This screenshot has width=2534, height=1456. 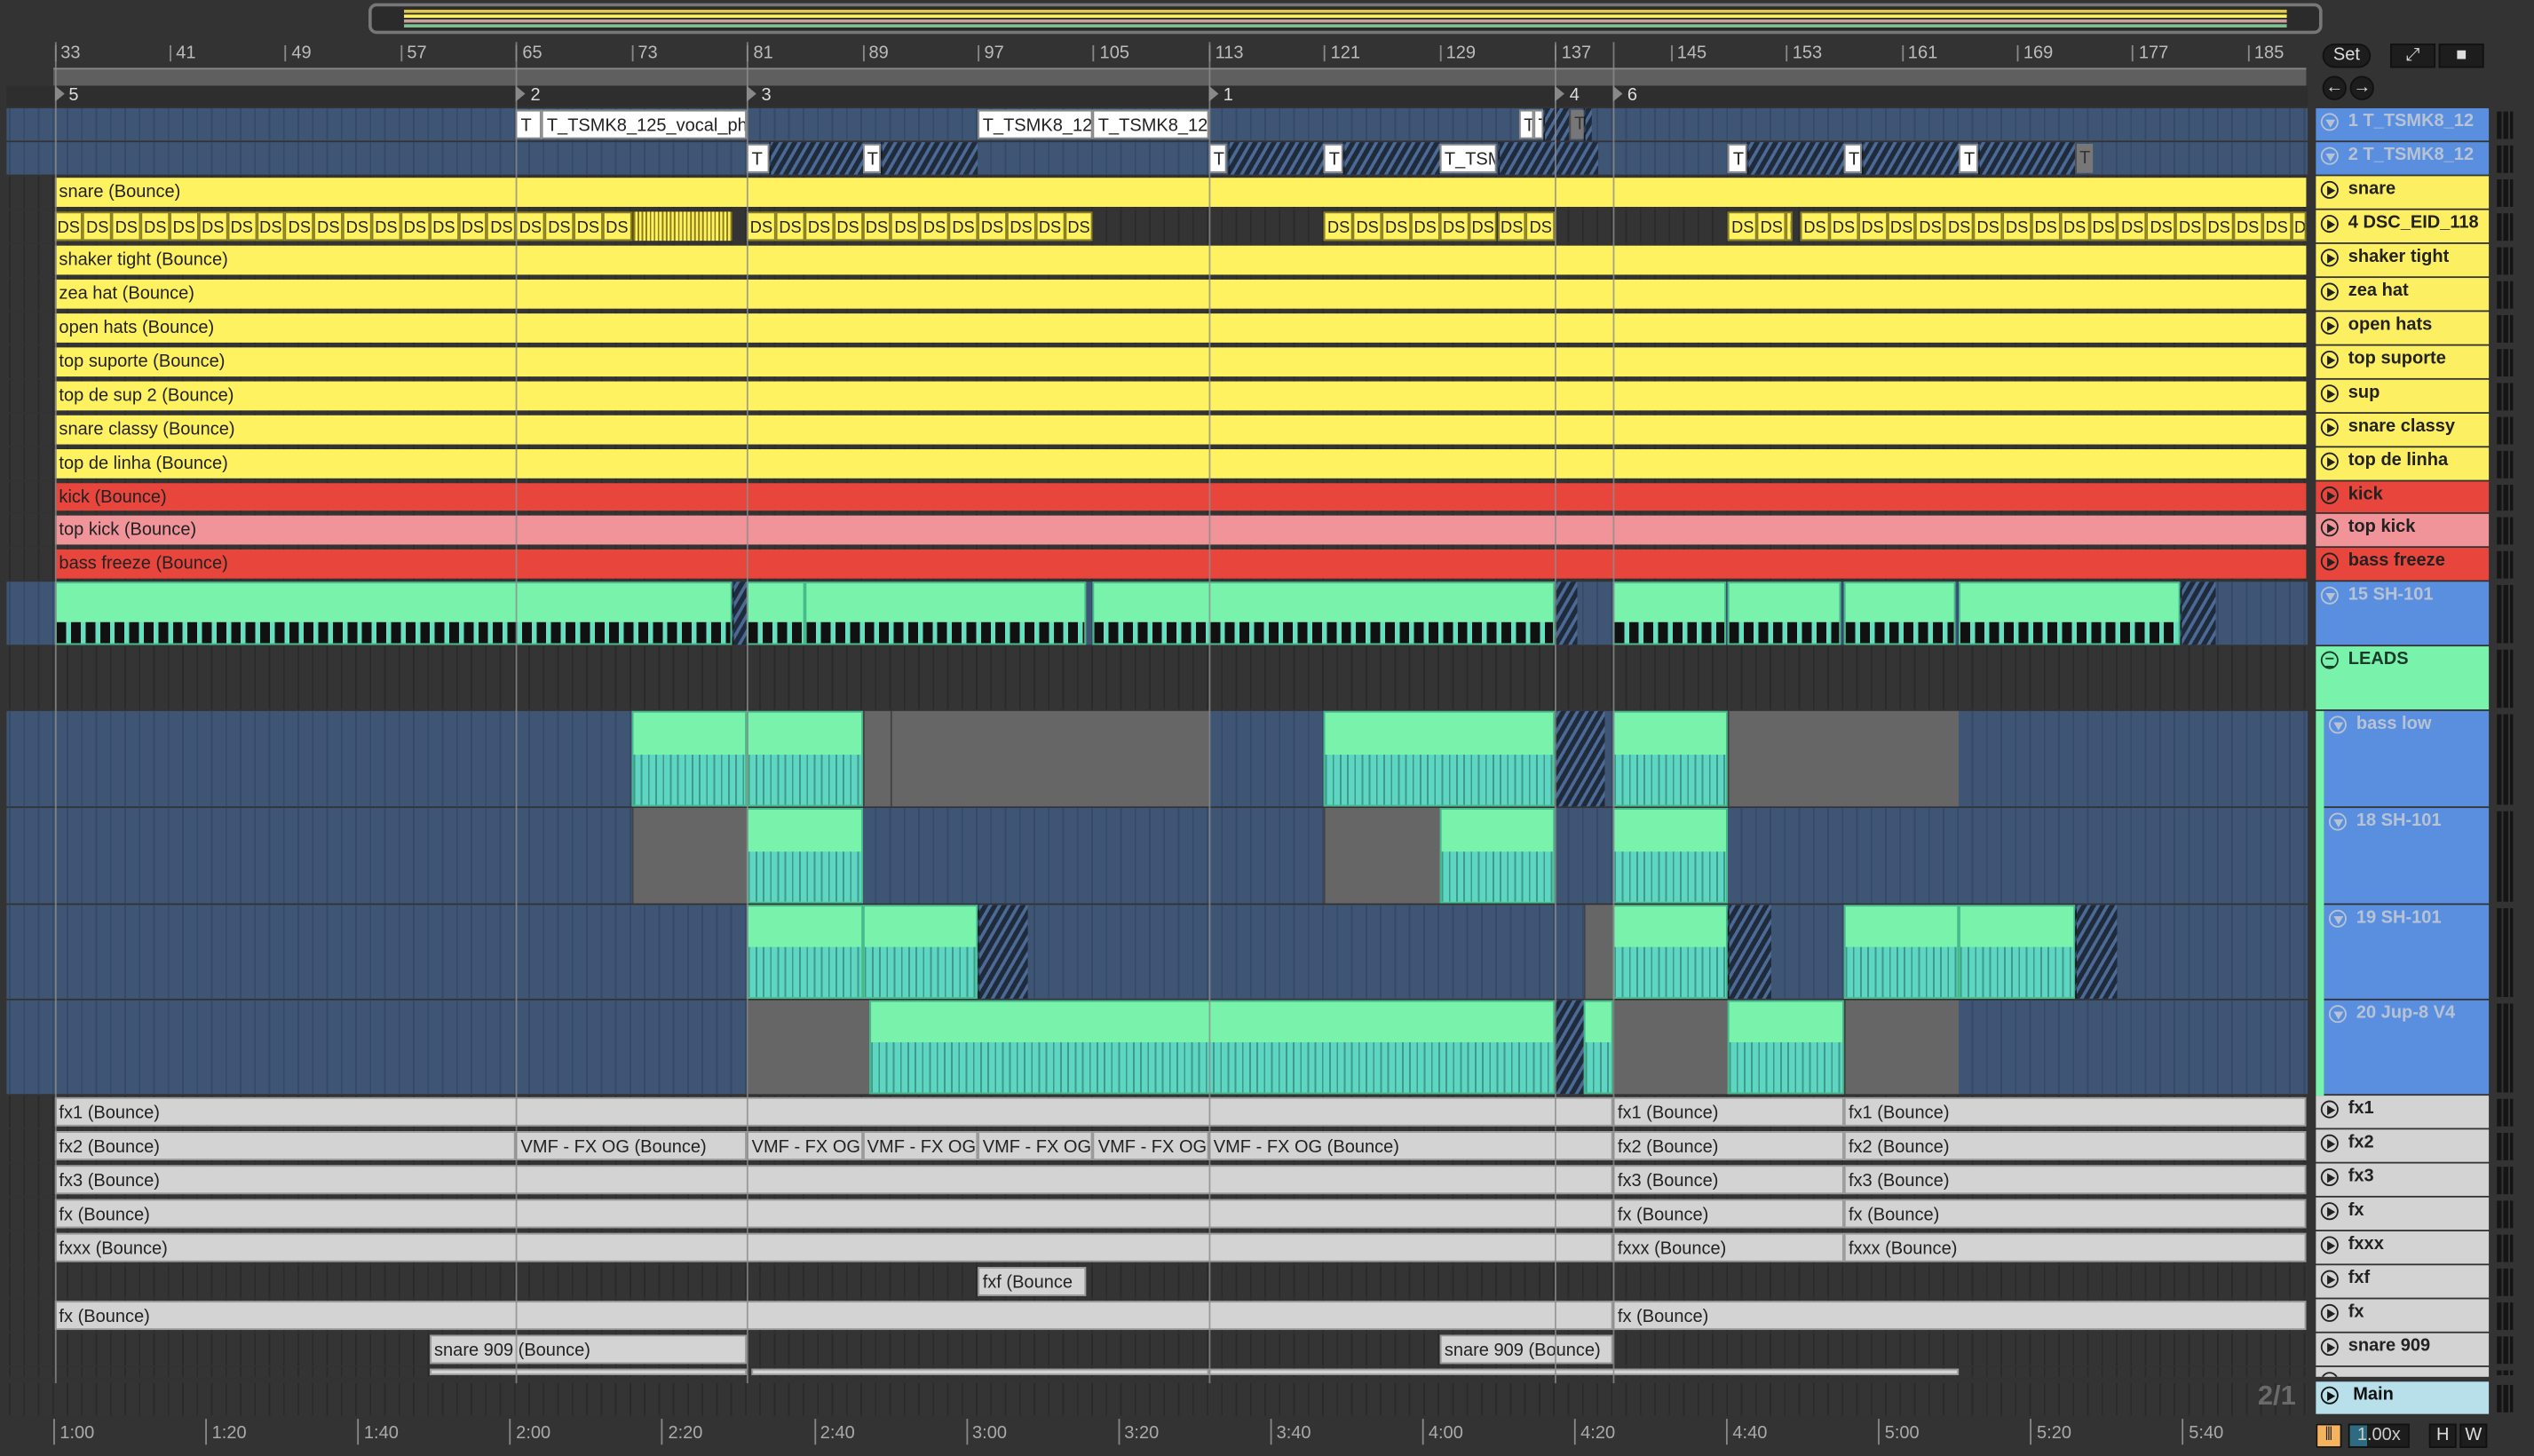 What do you see at coordinates (1728, 1180) in the screenshot?
I see `audio-clip: fx3 (Bounce)` at bounding box center [1728, 1180].